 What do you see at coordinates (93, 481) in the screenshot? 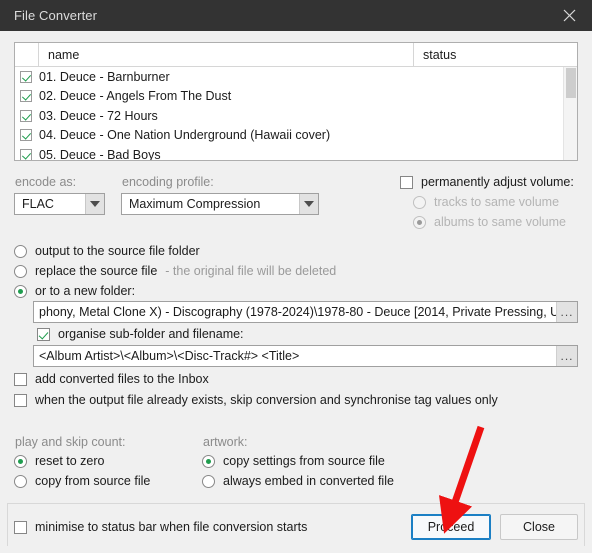
I see `copy-play-count-label: copy from source file` at bounding box center [93, 481].